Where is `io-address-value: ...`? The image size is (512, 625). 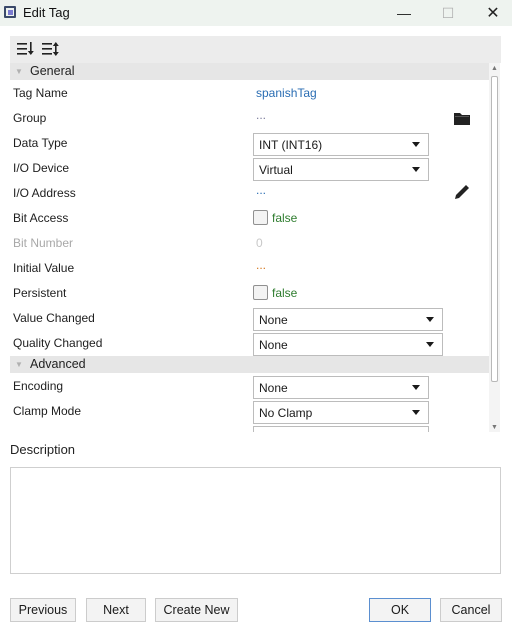 io-address-value: ... is located at coordinates (261, 190).